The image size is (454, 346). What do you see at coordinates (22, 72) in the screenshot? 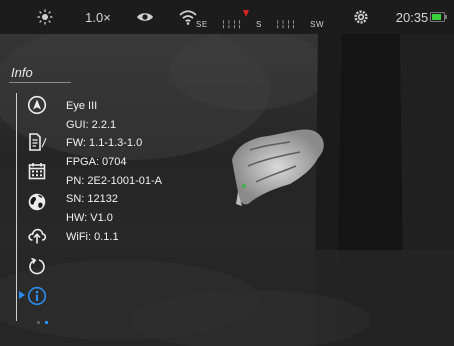
I see `page-title: Info` at bounding box center [22, 72].